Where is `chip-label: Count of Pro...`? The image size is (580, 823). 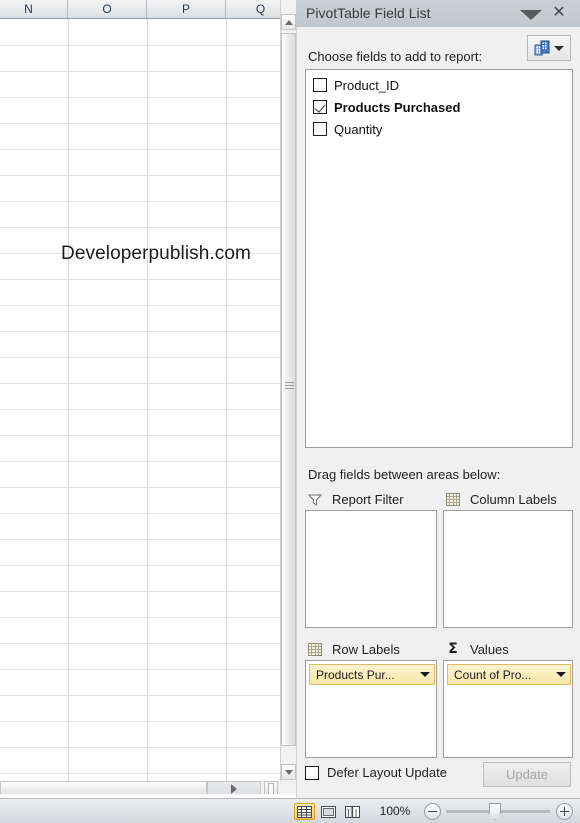
chip-label: Count of Pro... is located at coordinates (493, 674).